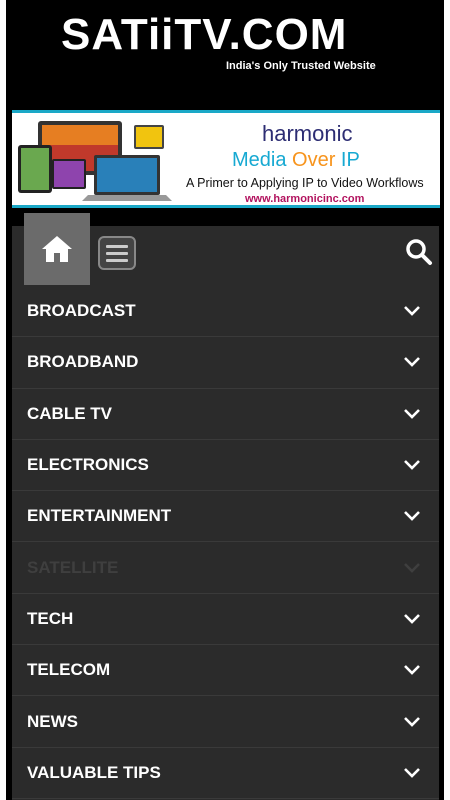 This screenshot has height=800, width=450. I want to click on banner-headline: Media Over IP, so click(296, 160).